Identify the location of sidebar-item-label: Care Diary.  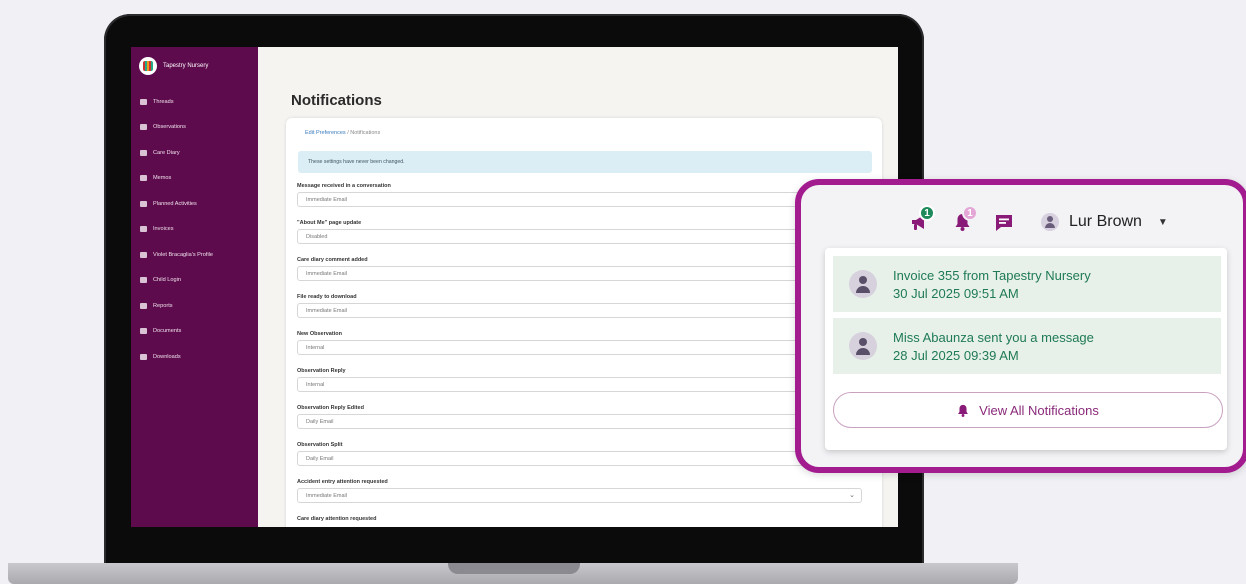
(166, 152).